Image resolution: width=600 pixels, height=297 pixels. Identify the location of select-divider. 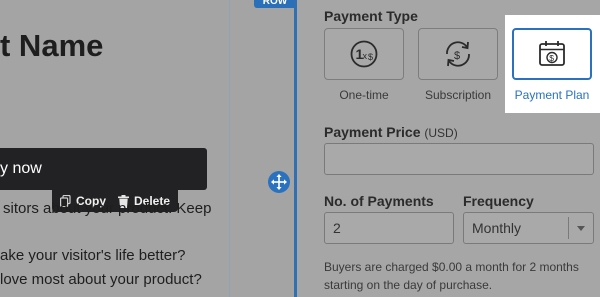
(568, 228).